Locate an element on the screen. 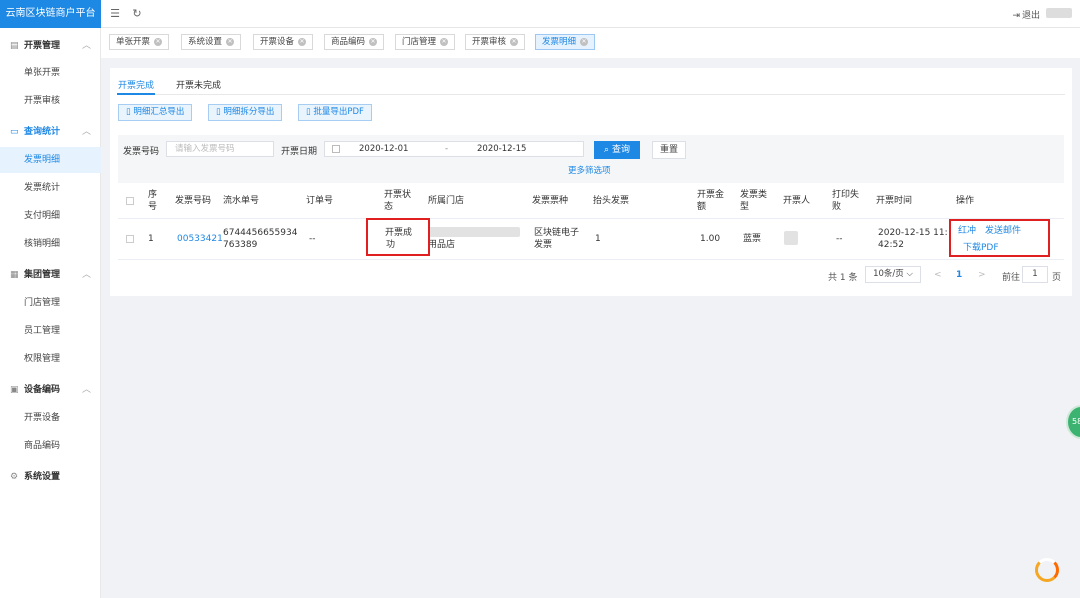 This screenshot has width=1080, height=598. chat-icon: ▭ is located at coordinates (14, 132).